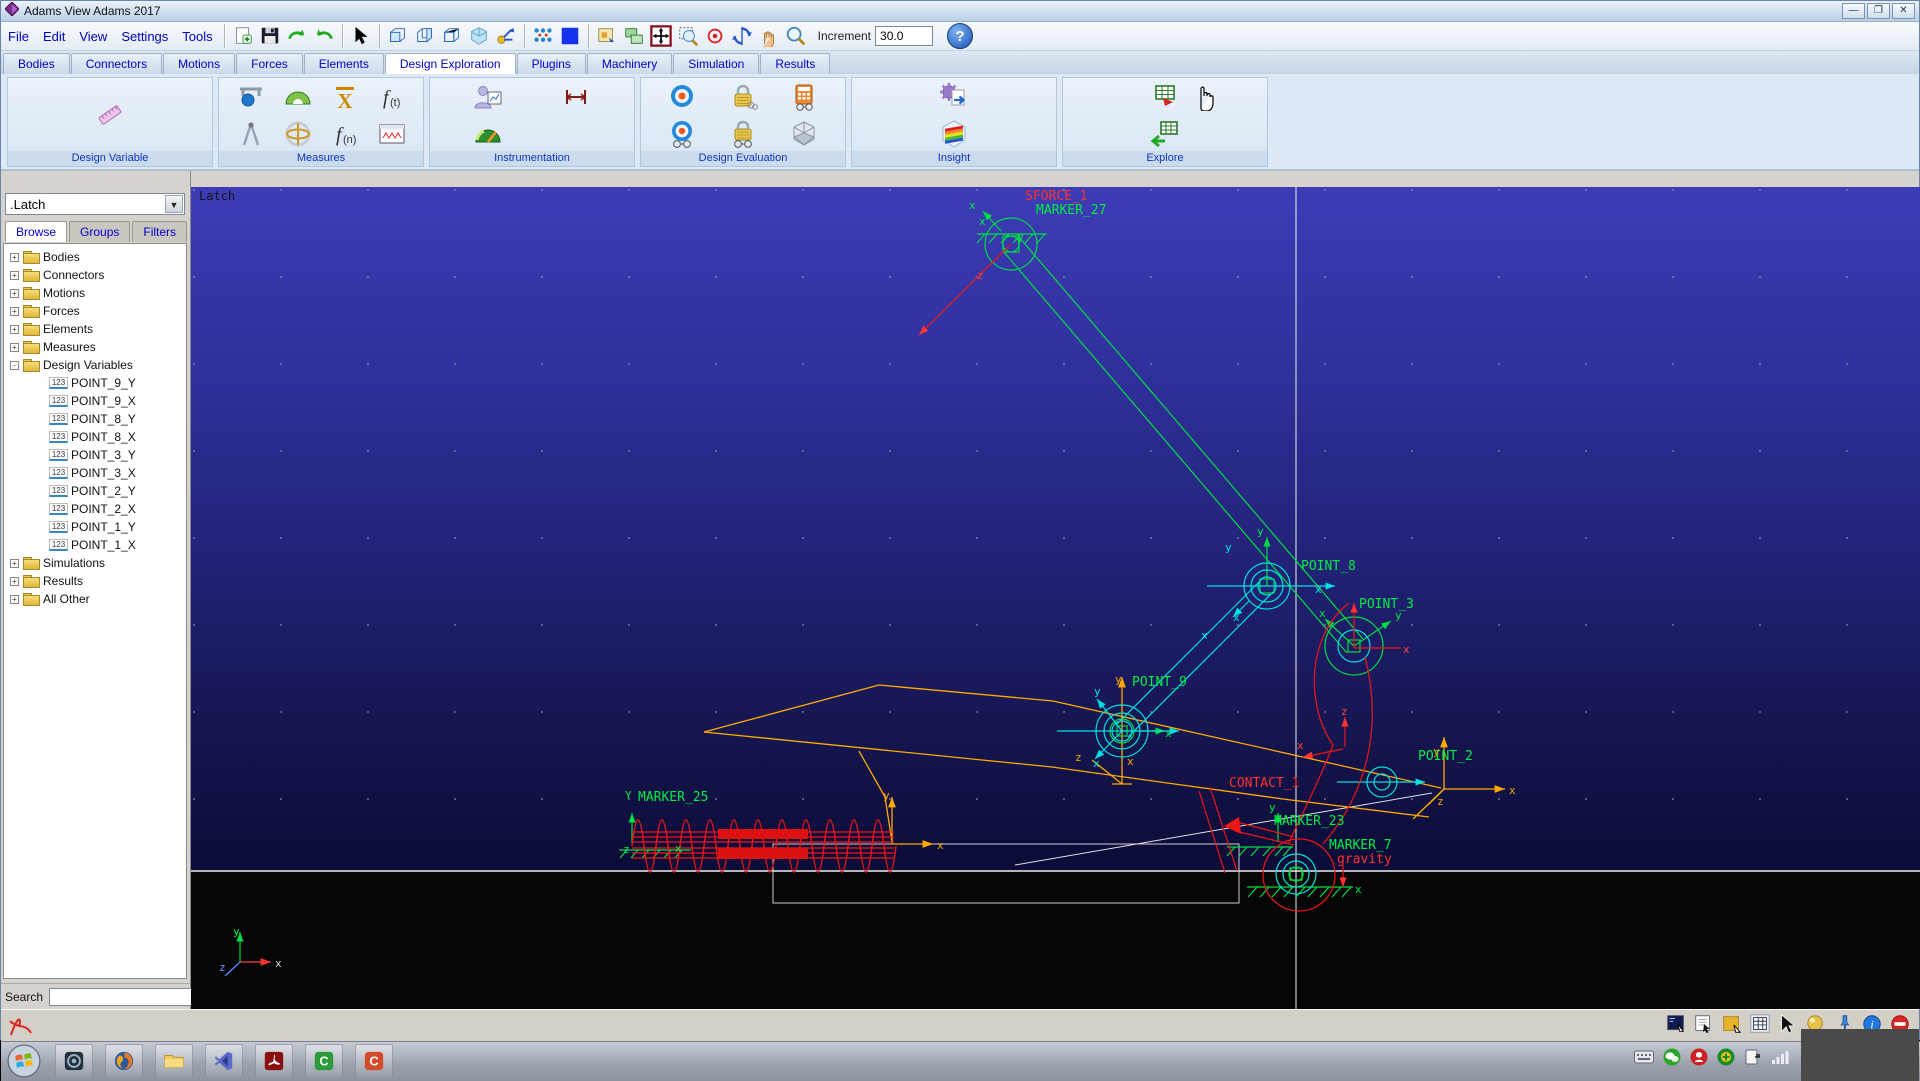 This screenshot has width=1920, height=1081. What do you see at coordinates (1753, 1059) in the screenshot?
I see `power-plug-icon` at bounding box center [1753, 1059].